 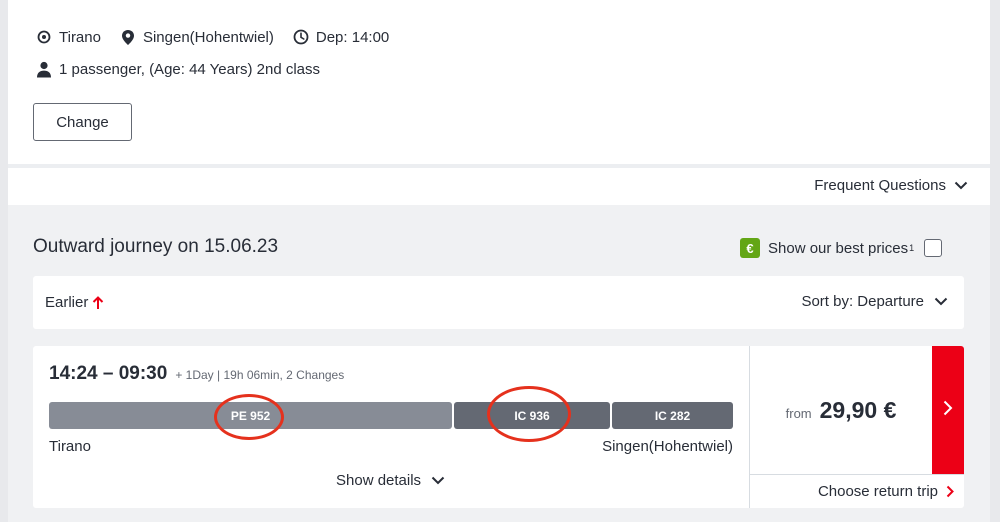 What do you see at coordinates (532, 415) in the screenshot?
I see `segment-ic-936: IC 936` at bounding box center [532, 415].